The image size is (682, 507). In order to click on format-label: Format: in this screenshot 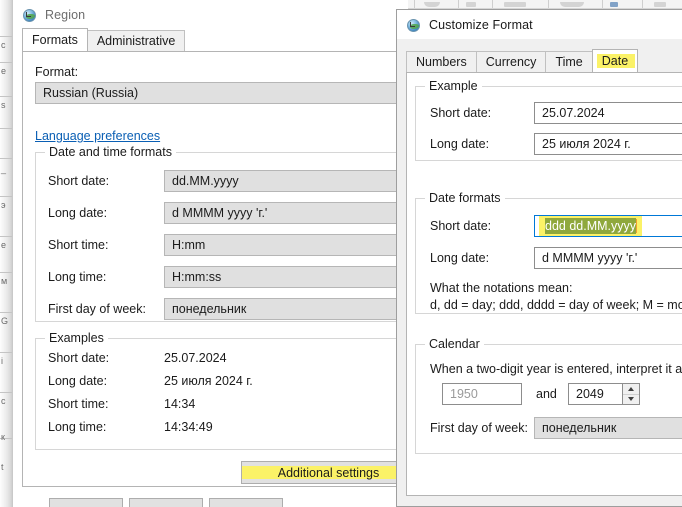, I will do `click(57, 72)`.